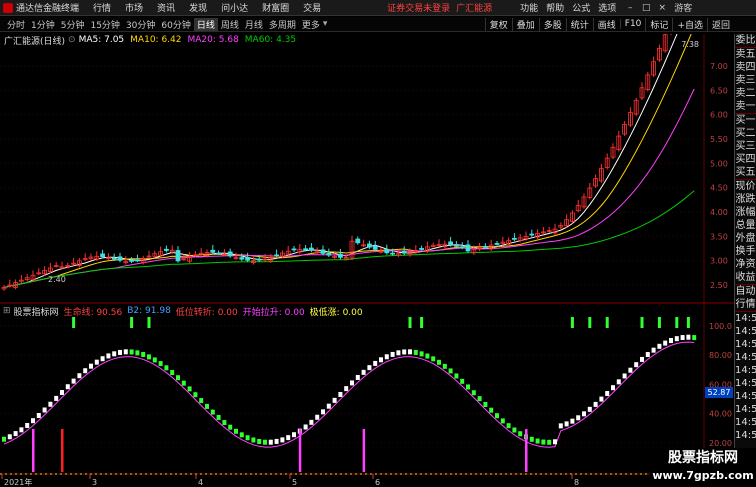 This screenshot has height=487, width=756. What do you see at coordinates (275, 7) in the screenshot?
I see `menu-wealth: 财富圈` at bounding box center [275, 7].